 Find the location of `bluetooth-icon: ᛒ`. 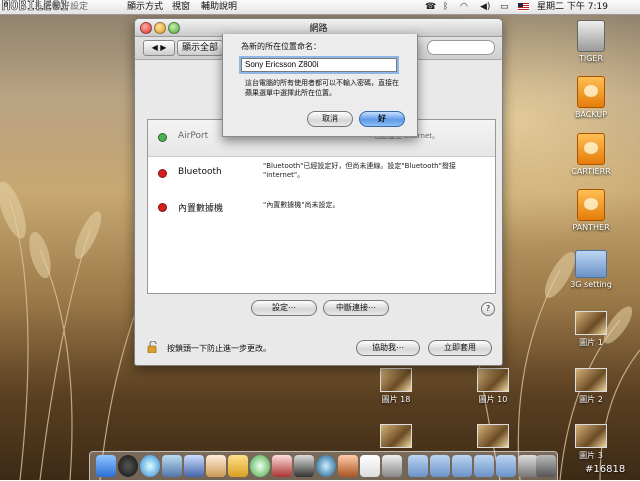

bluetooth-icon: ᛒ is located at coordinates (445, 7).